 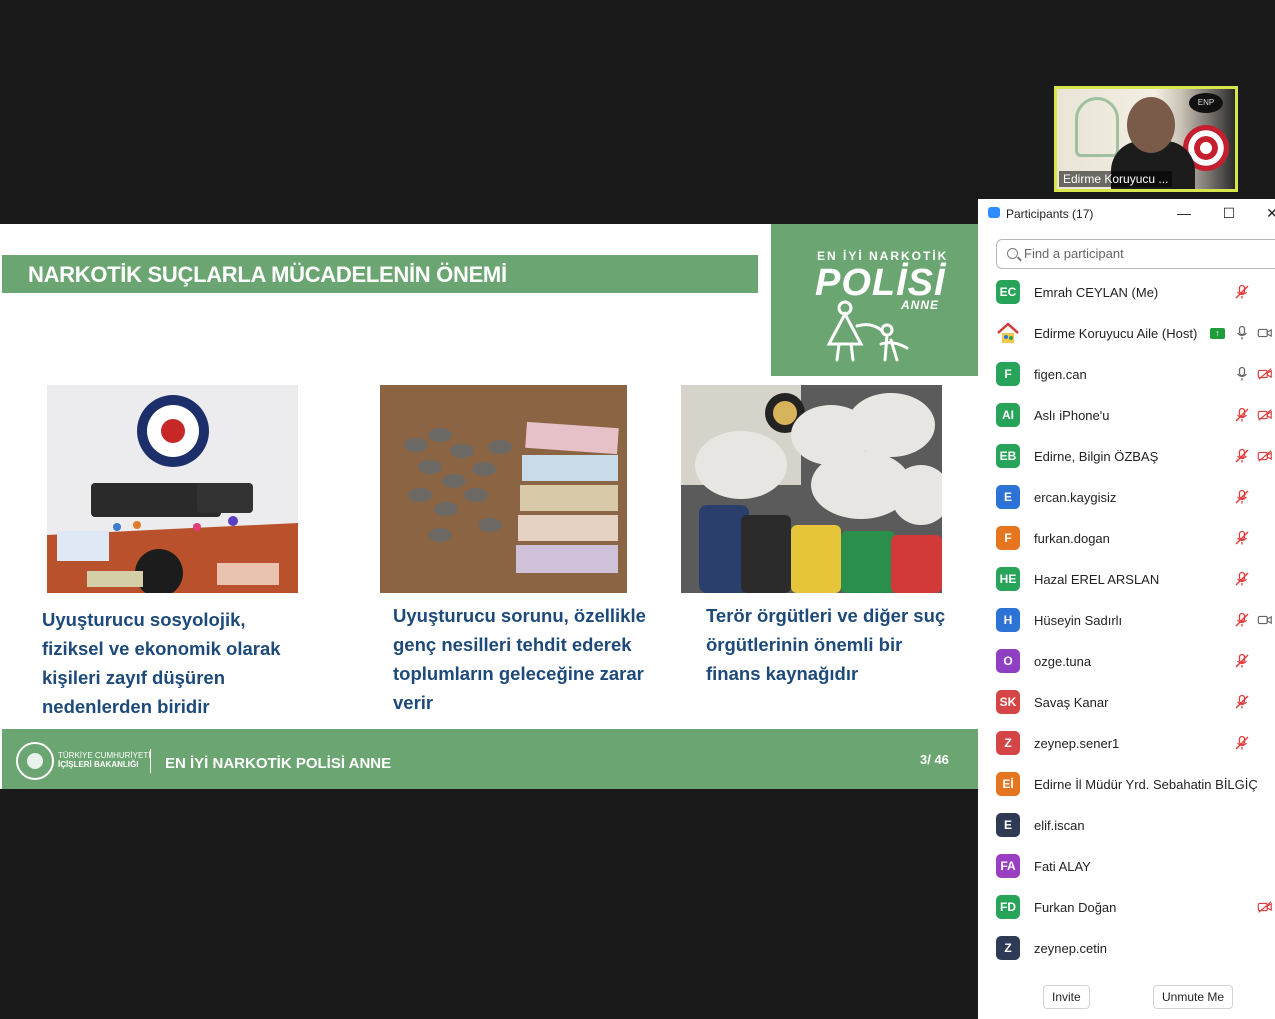 I want to click on footer-divider, so click(x=150, y=761).